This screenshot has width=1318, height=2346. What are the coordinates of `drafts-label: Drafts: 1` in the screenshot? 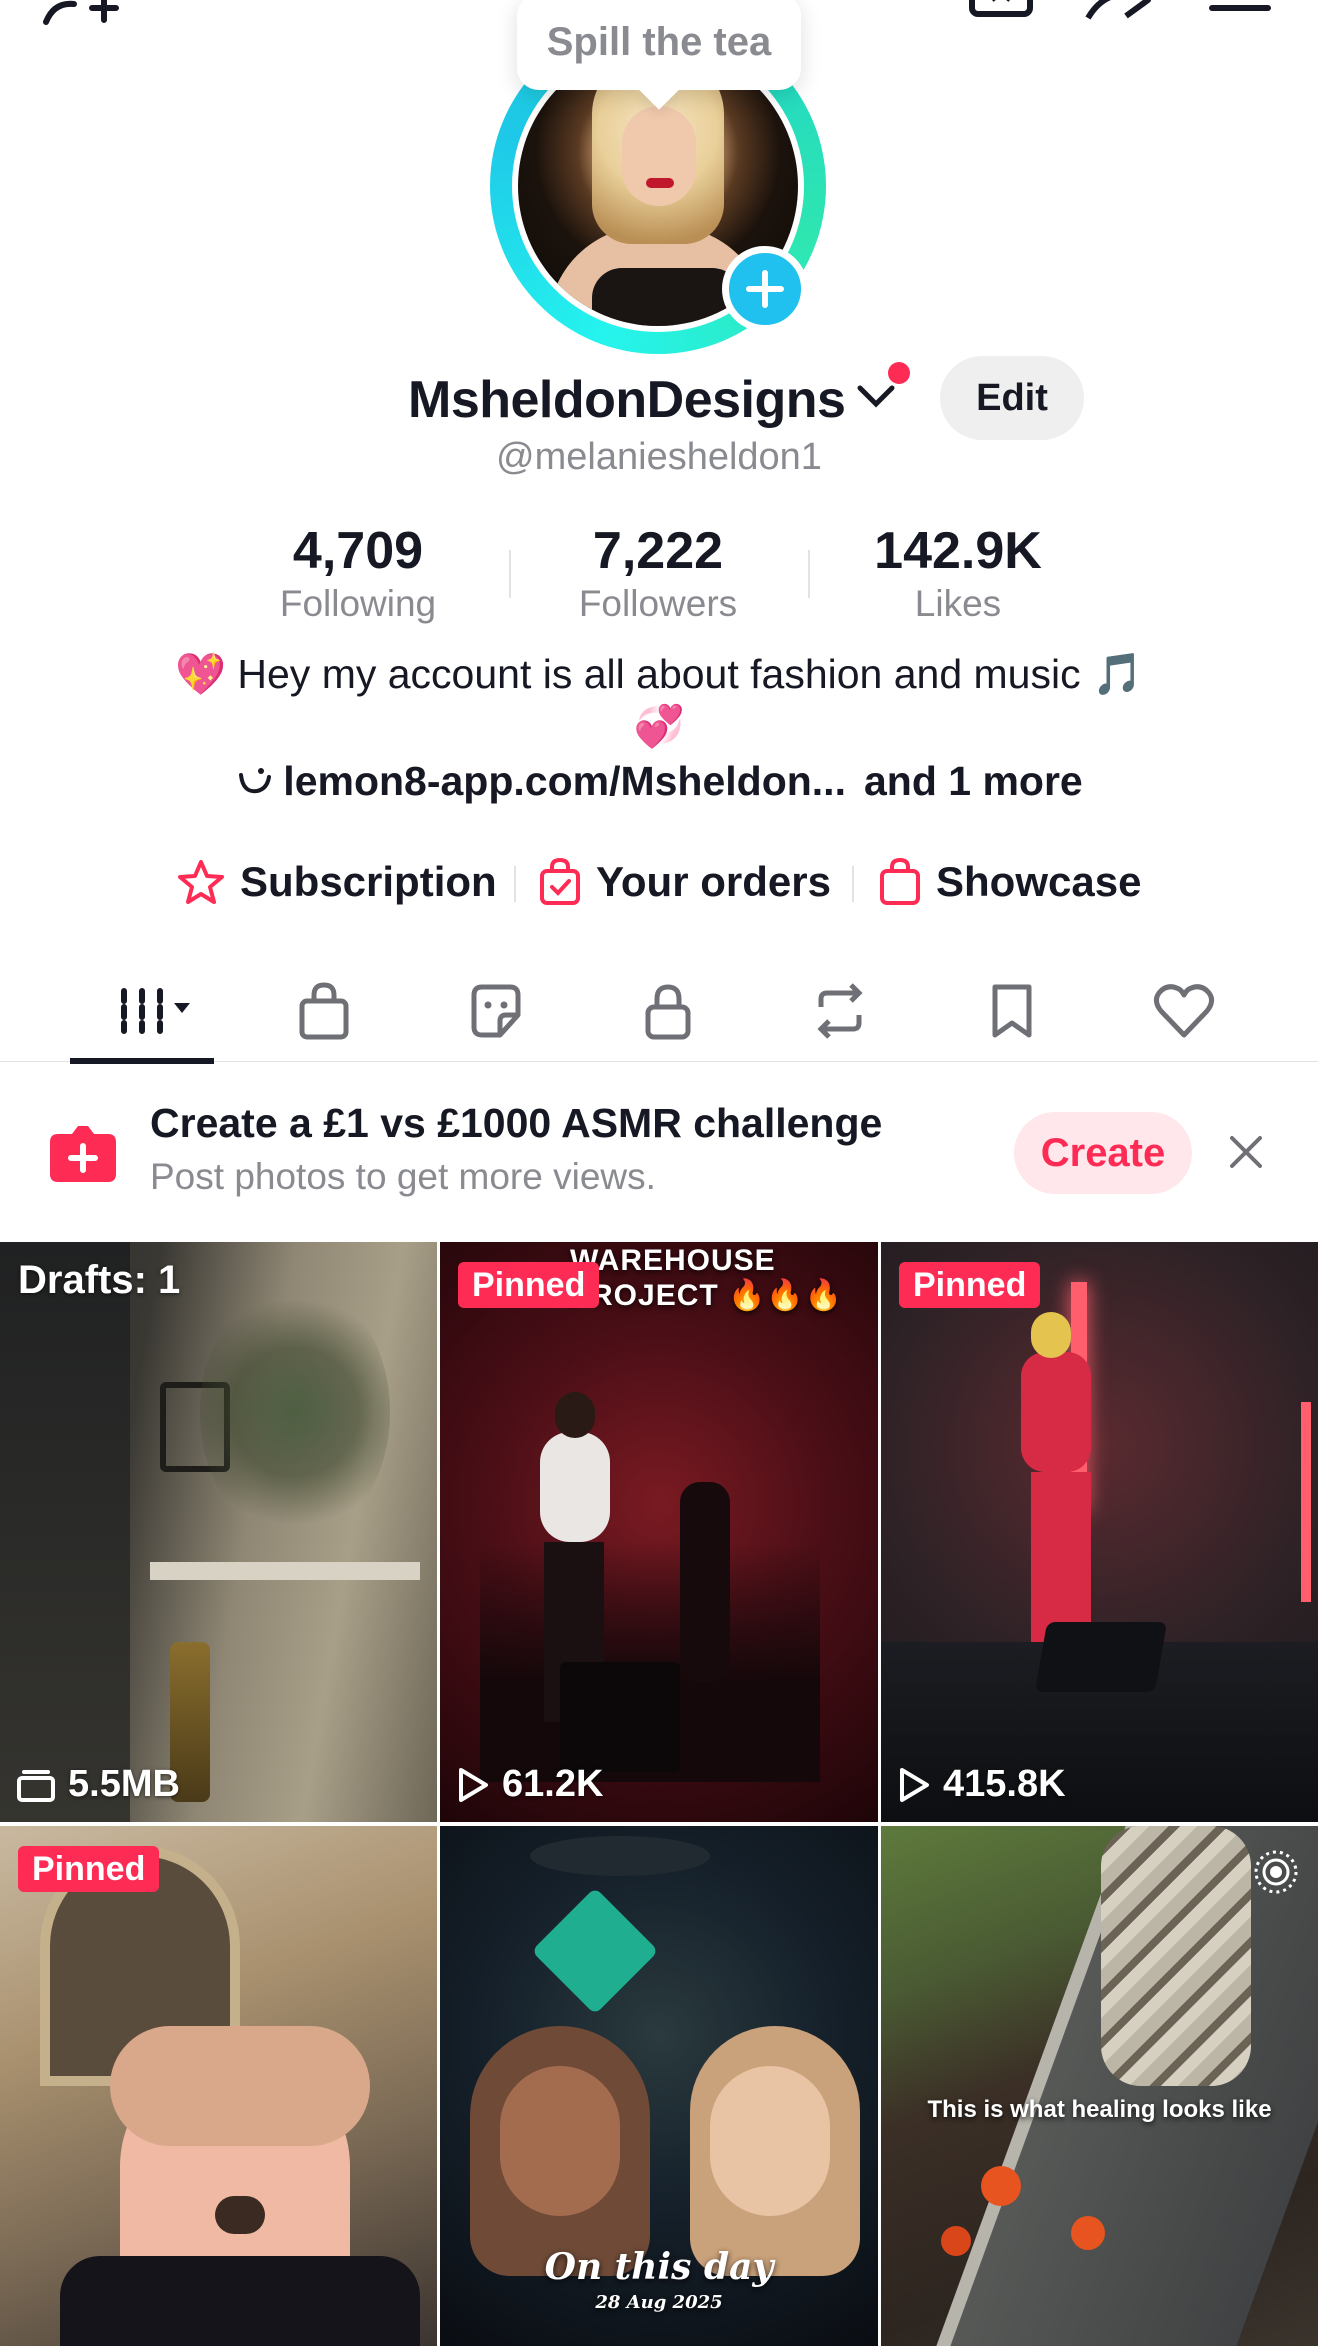 It's located at (99, 1280).